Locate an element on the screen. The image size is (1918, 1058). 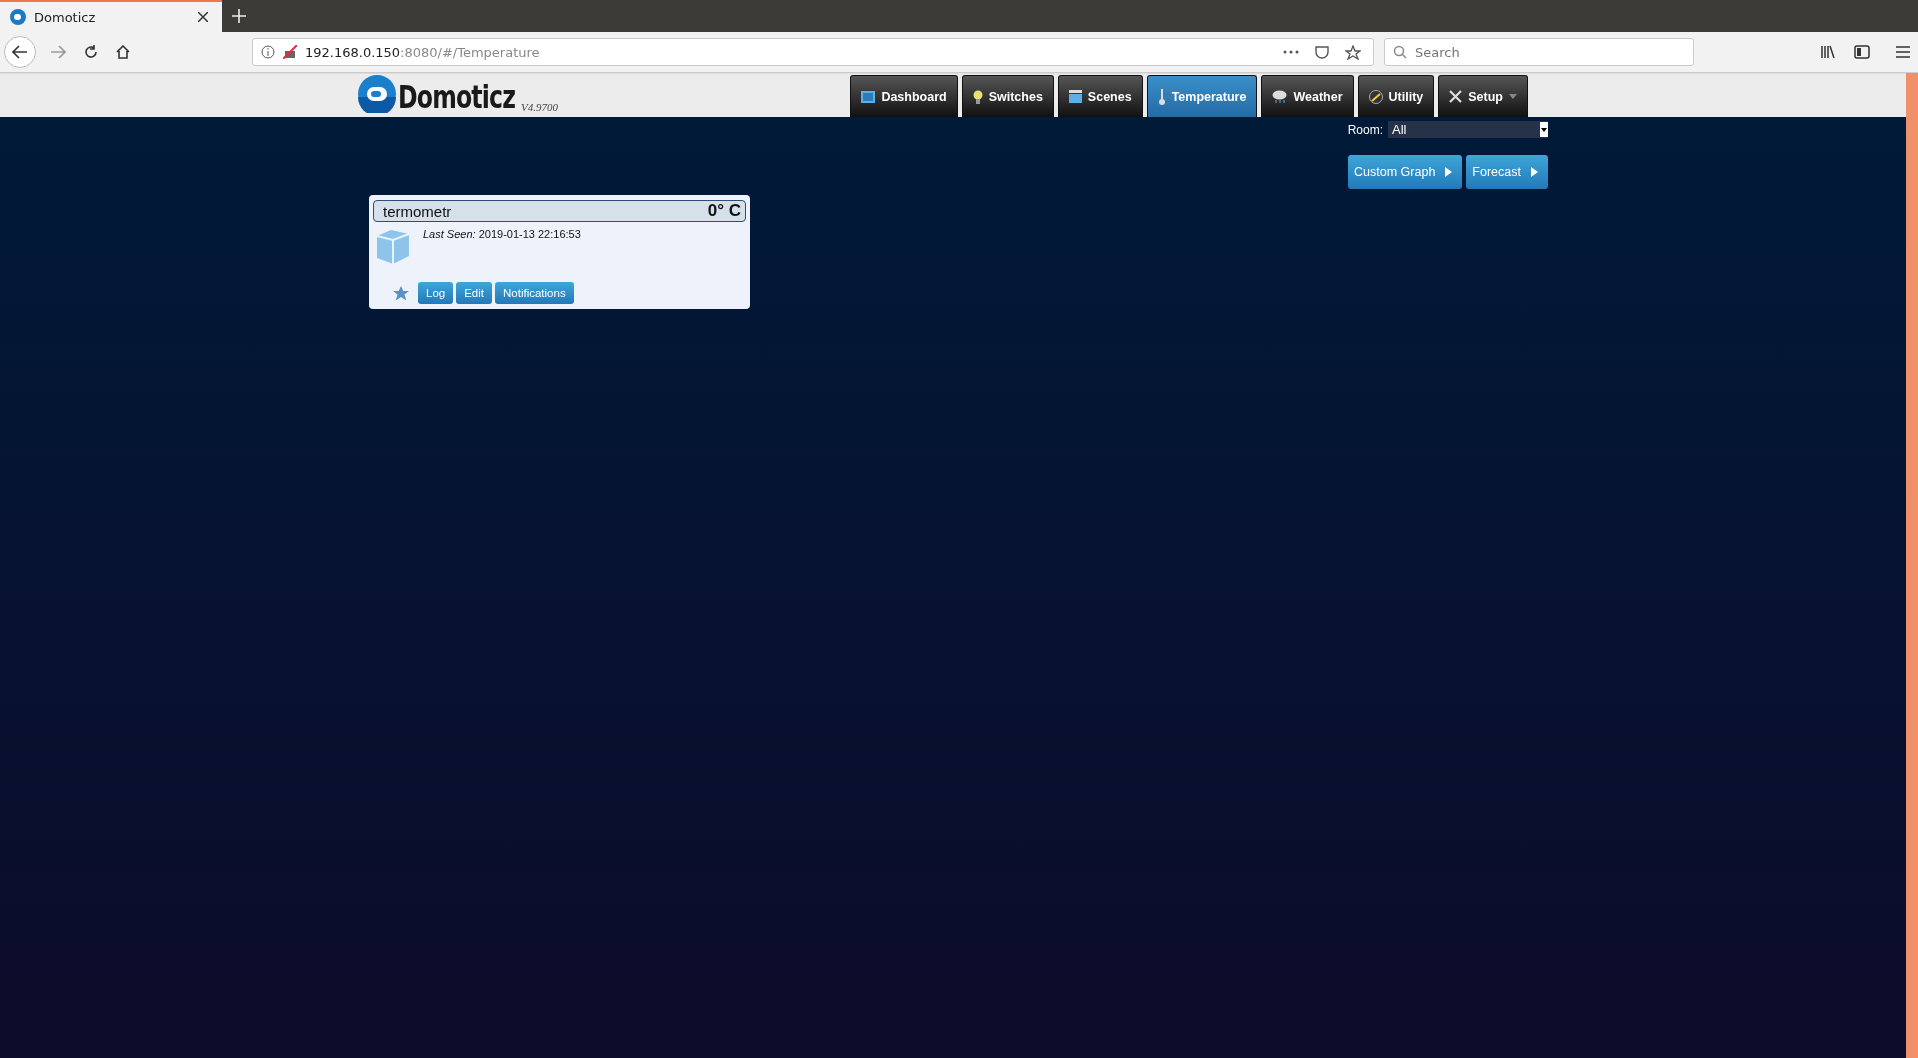
info-icon is located at coordinates (268, 52).